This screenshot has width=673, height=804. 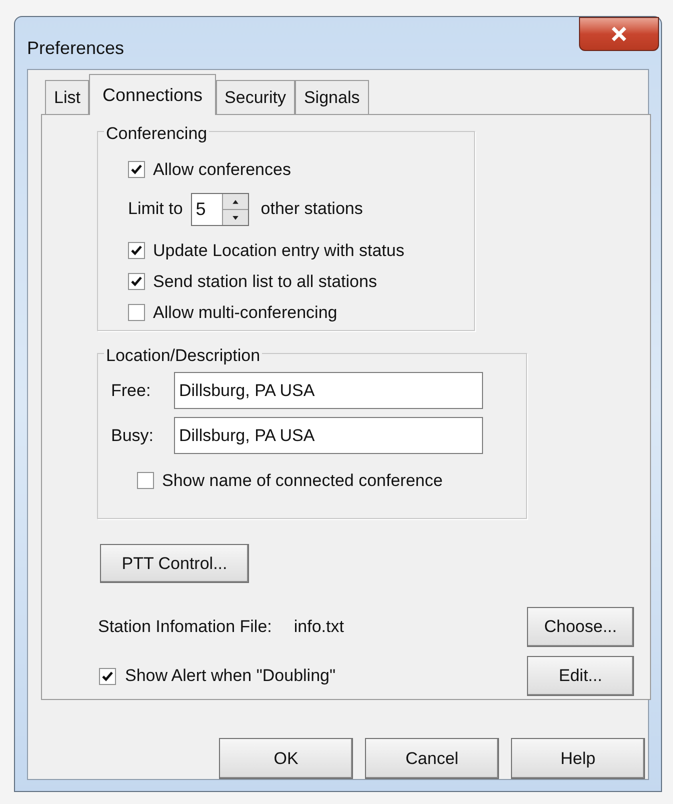 I want to click on spinner-value: 5, so click(x=200, y=209).